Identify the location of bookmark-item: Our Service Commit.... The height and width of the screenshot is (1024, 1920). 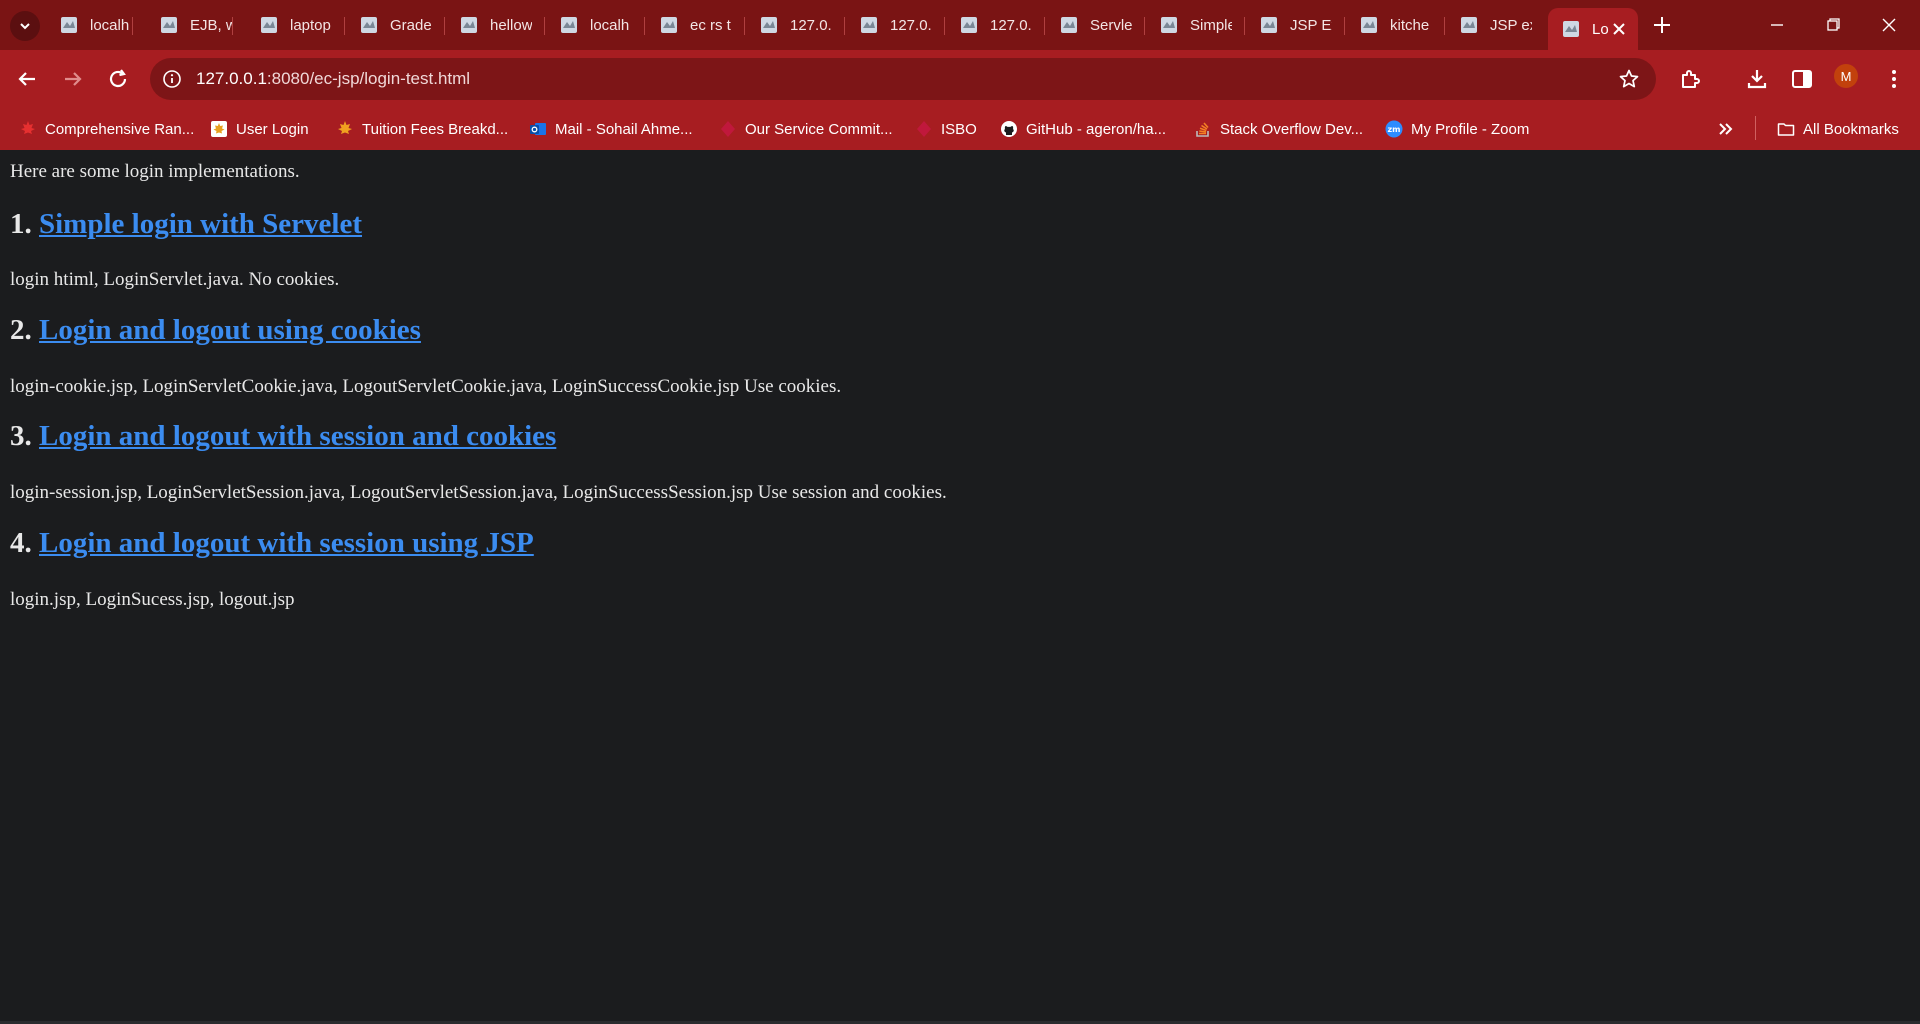
(806, 129).